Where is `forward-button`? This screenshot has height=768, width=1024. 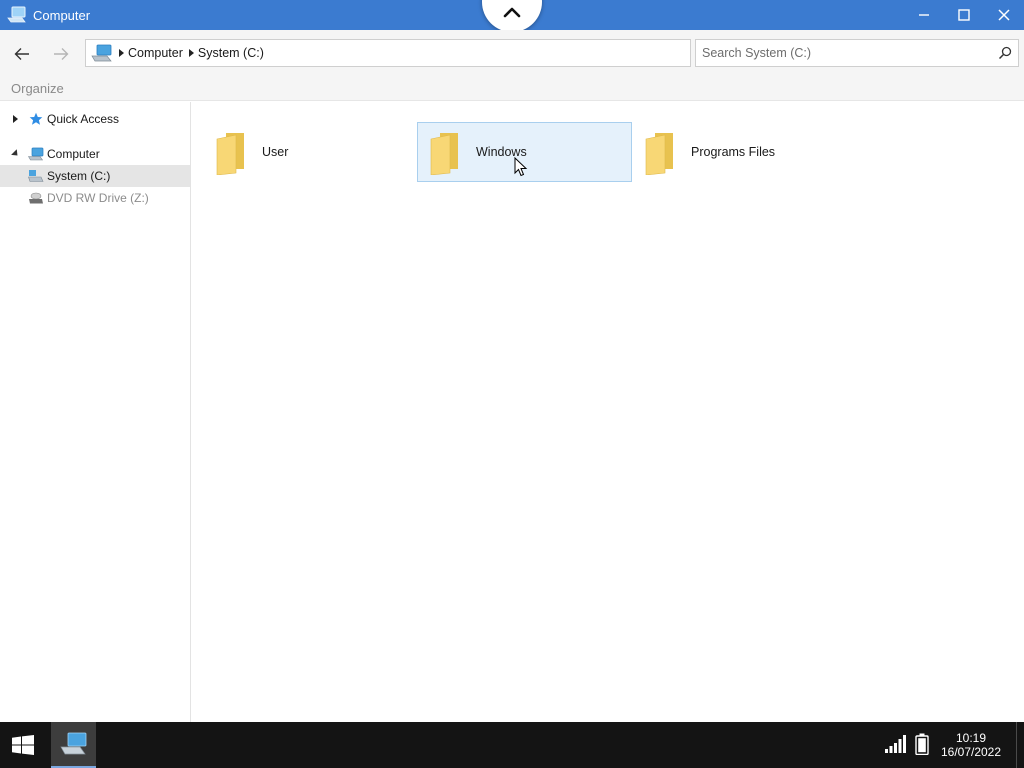
forward-button is located at coordinates (61, 54).